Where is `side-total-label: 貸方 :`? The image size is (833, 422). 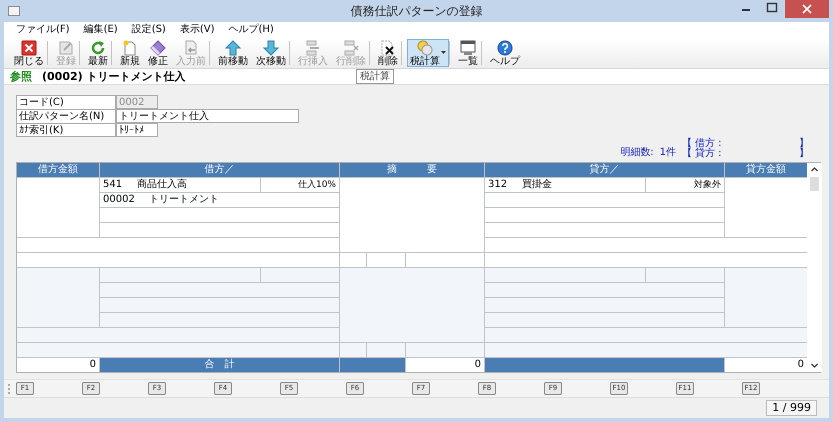 side-total-label: 貸方 : is located at coordinates (708, 154).